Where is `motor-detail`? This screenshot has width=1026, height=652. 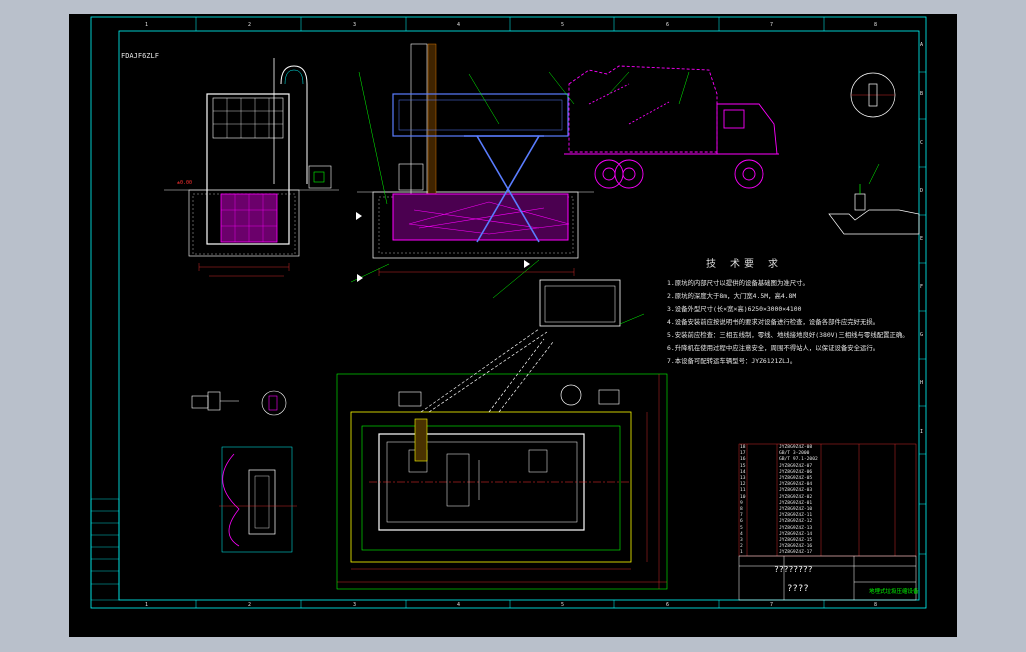
motor-detail is located at coordinates (215, 401).